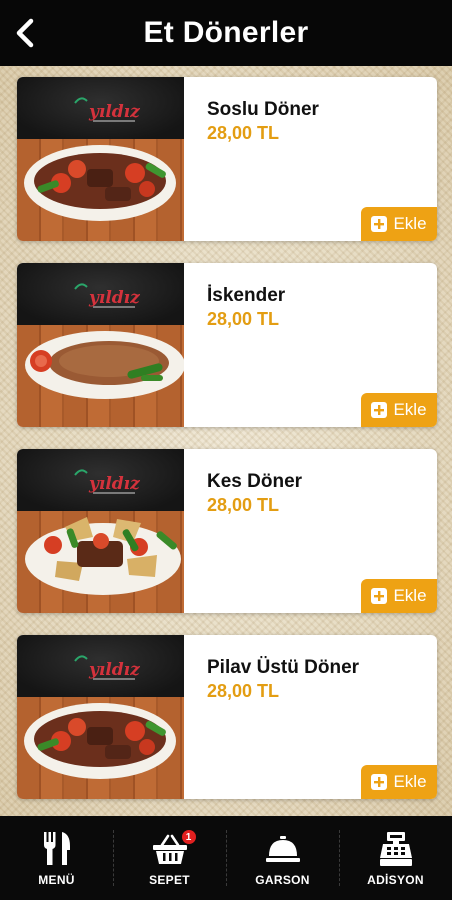  Describe the element at coordinates (282, 880) in the screenshot. I see `nav-label: GARSON` at that location.